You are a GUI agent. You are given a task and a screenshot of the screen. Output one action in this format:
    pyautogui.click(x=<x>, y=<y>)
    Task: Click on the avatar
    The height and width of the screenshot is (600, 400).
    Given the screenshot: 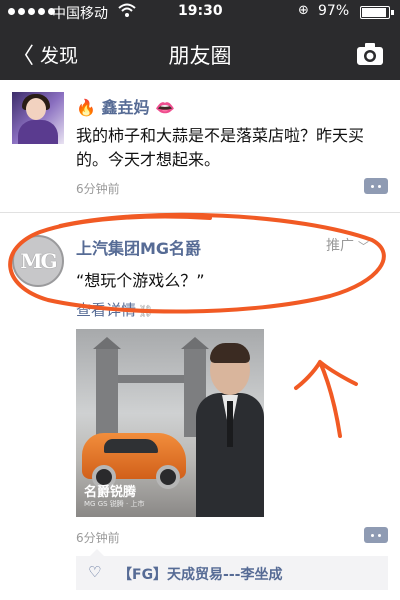 What is the action you would take?
    pyautogui.click(x=38, y=118)
    